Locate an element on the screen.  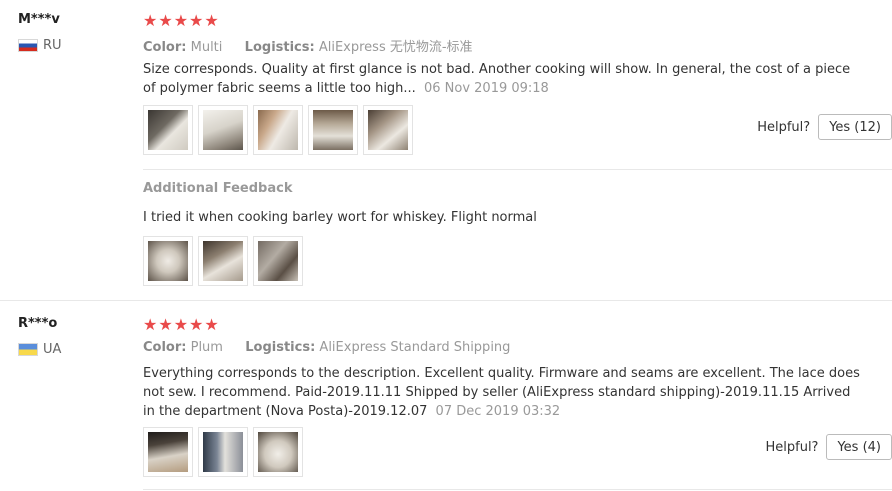
helpful-yes-button: Yes (12) is located at coordinates (855, 127).